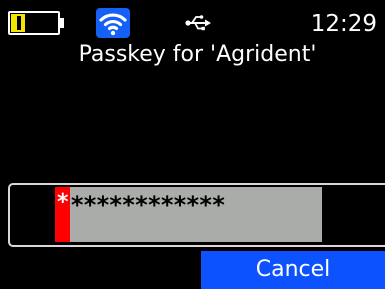  What do you see at coordinates (19, 23) in the screenshot?
I see `battery-segment-divider` at bounding box center [19, 23].